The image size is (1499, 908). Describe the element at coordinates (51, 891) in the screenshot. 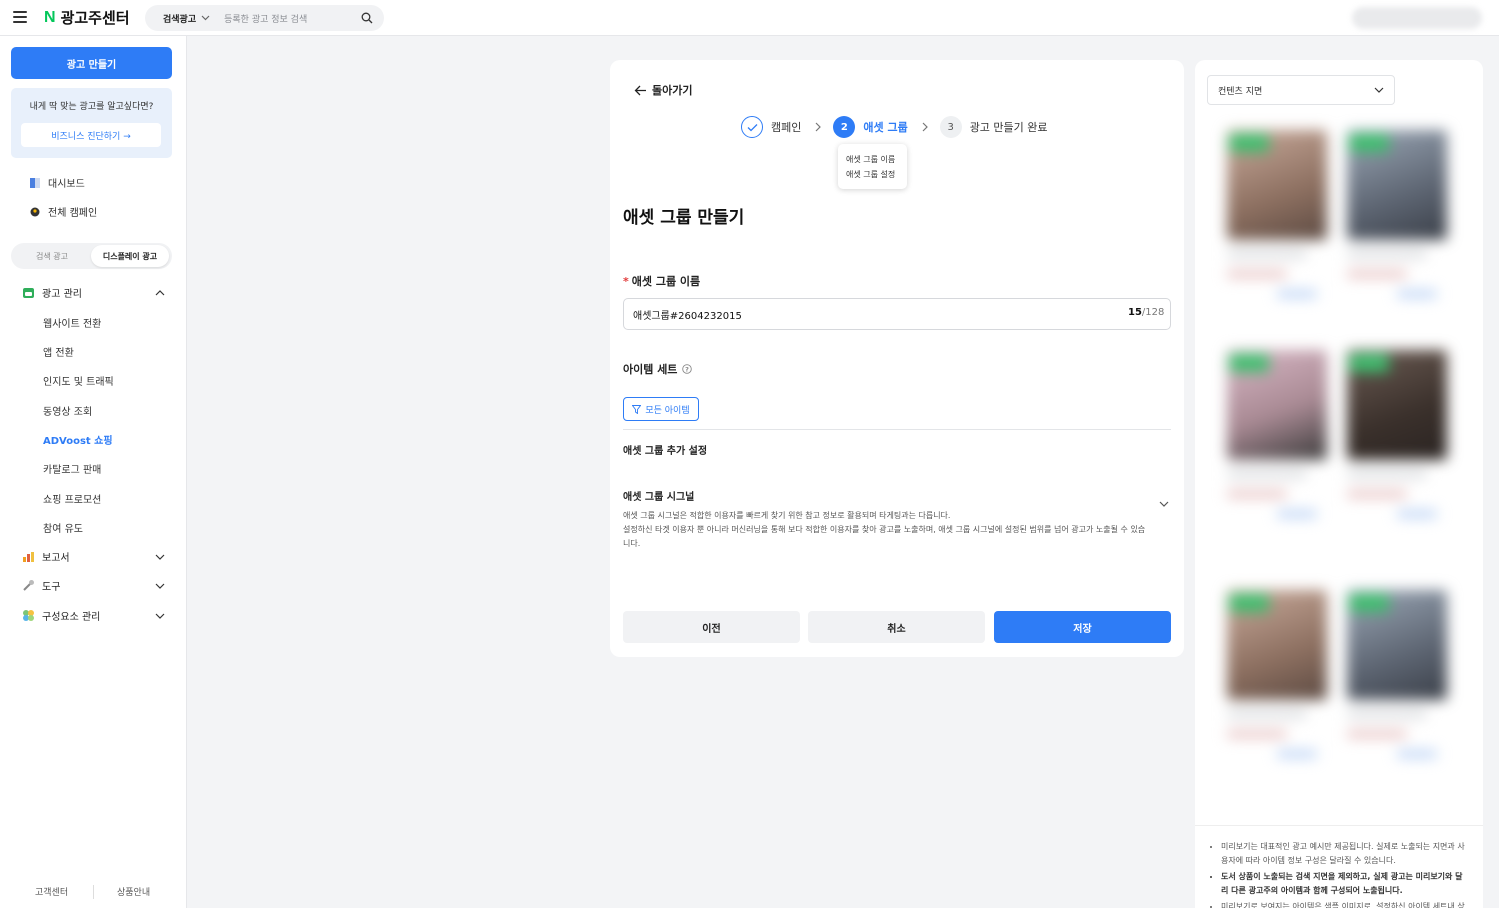

I see `customer-center-link: 고객센터` at that location.